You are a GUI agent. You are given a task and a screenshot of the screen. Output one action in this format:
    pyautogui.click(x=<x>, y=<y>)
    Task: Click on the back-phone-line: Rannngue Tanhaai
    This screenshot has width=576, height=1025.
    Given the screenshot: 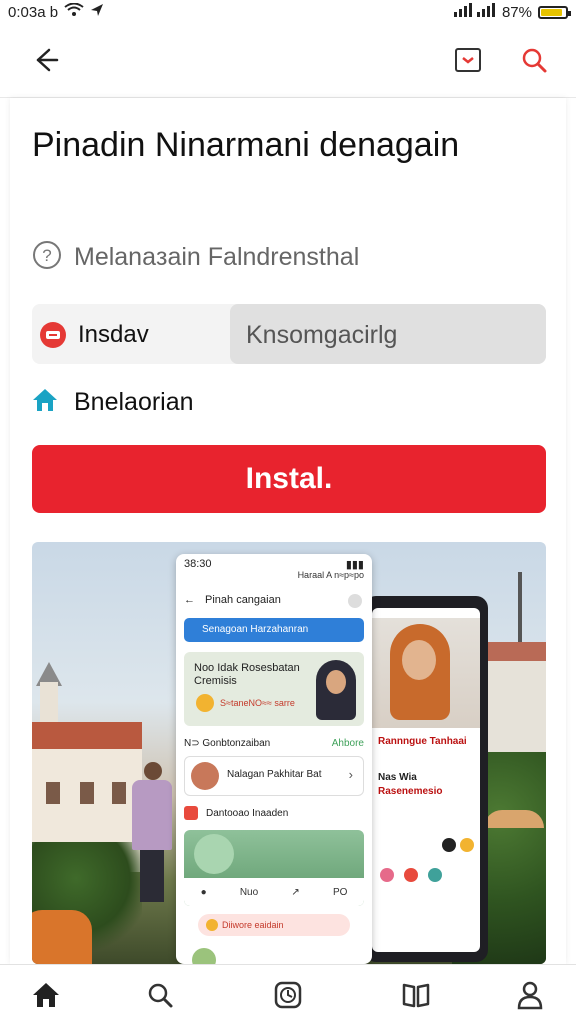 What is the action you would take?
    pyautogui.click(x=422, y=741)
    